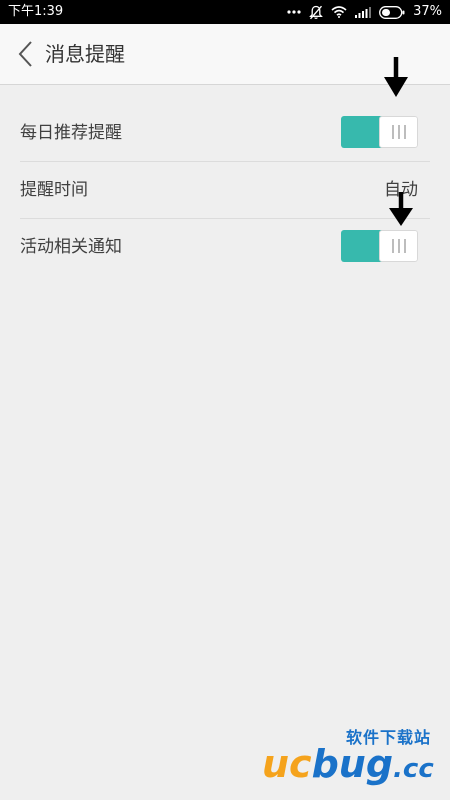  I want to click on activity-notice-toggle, so click(379, 246).